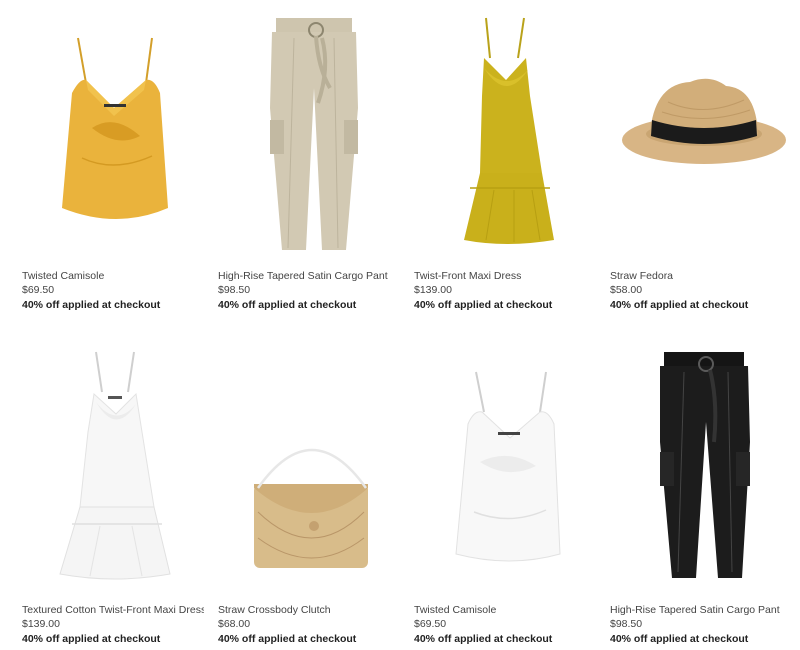 The height and width of the screenshot is (650, 800). What do you see at coordinates (704, 121) in the screenshot?
I see `straw-fedora-hat-icon` at bounding box center [704, 121].